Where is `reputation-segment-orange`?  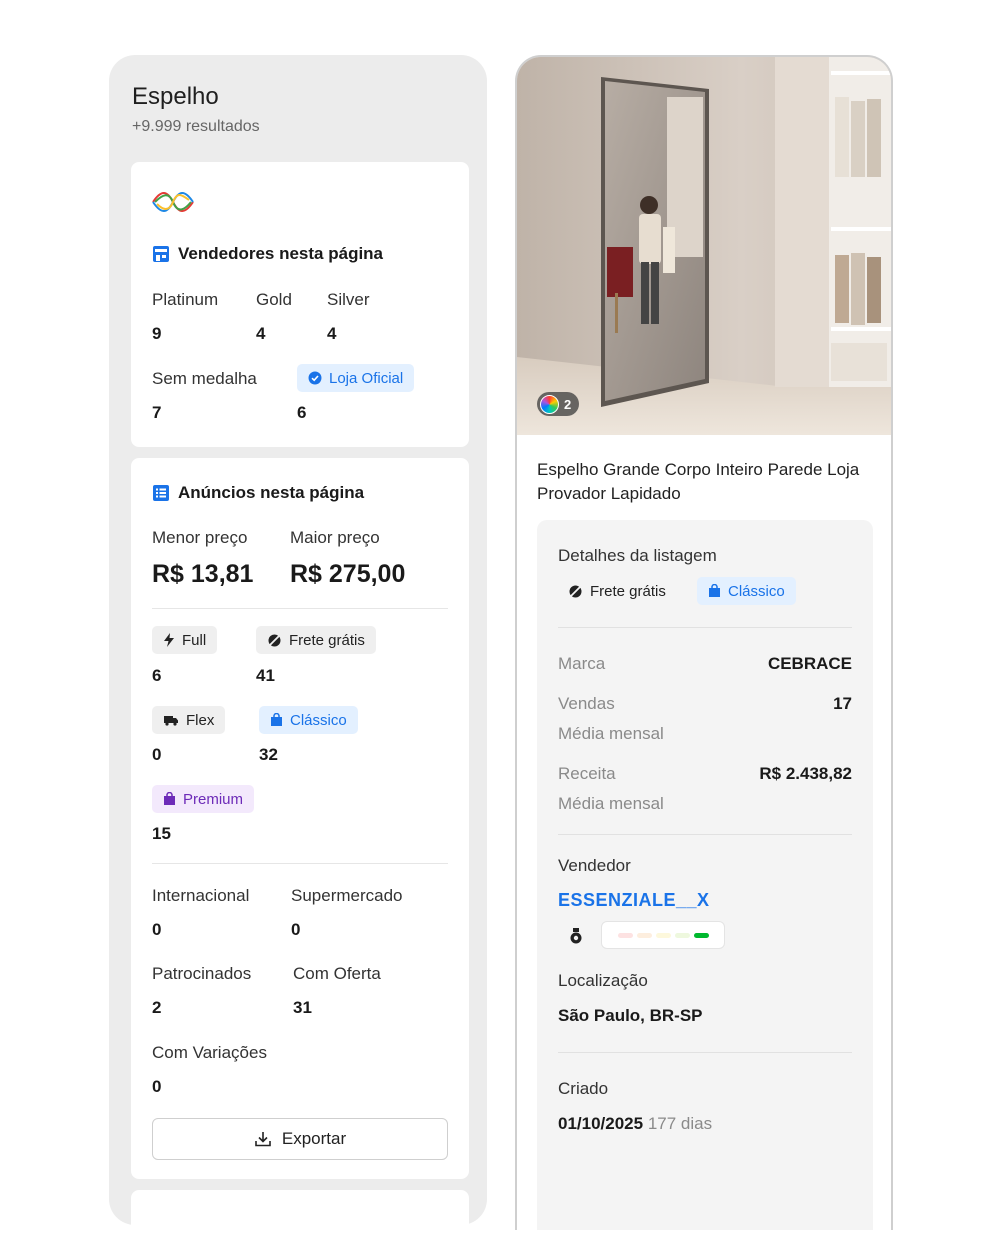 reputation-segment-orange is located at coordinates (644, 935).